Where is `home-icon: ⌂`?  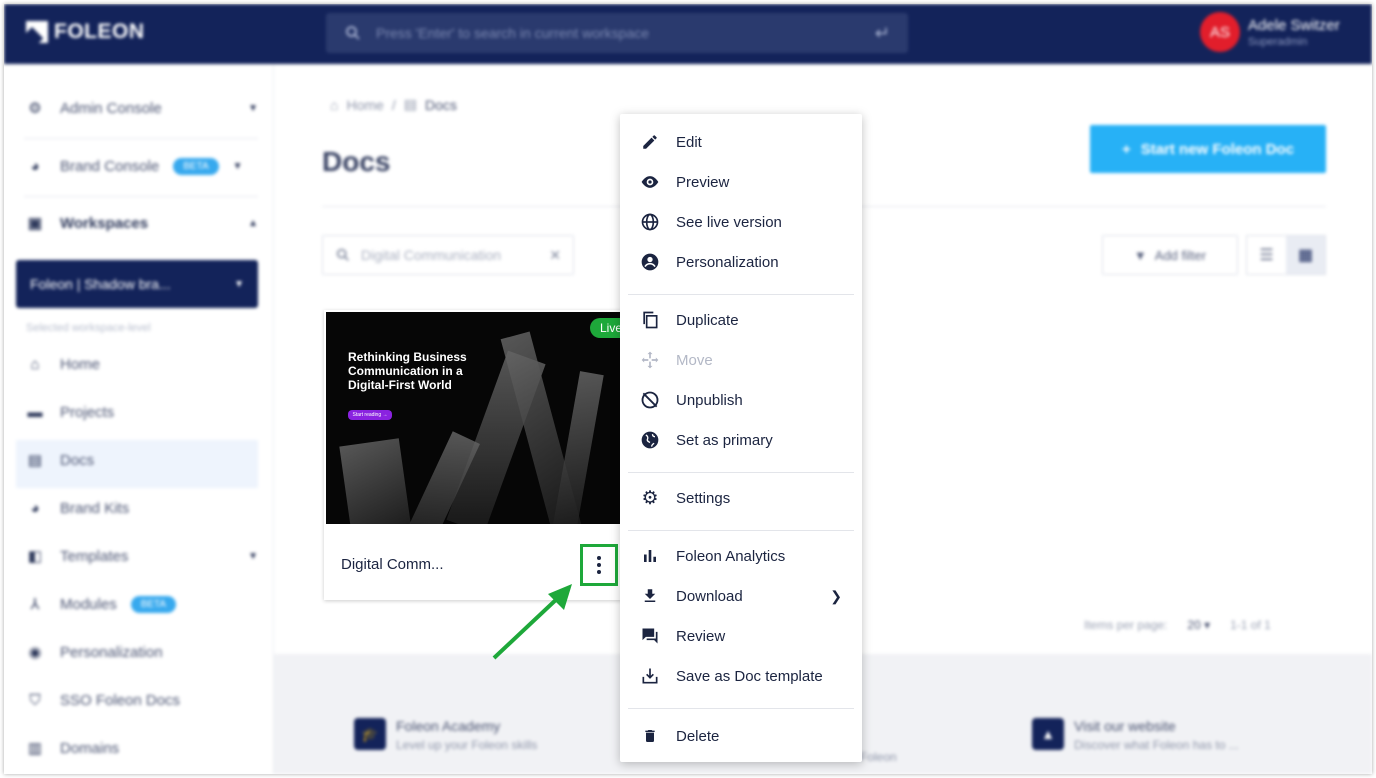 home-icon: ⌂ is located at coordinates (35, 364).